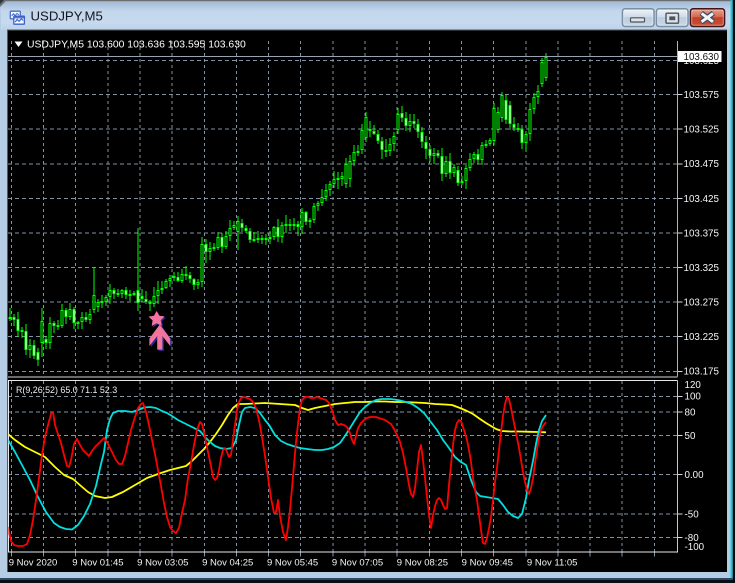 The width and height of the screenshot is (735, 583). Describe the element at coordinates (702, 130) in the screenshot. I see `svg-text: 103.525` at that location.